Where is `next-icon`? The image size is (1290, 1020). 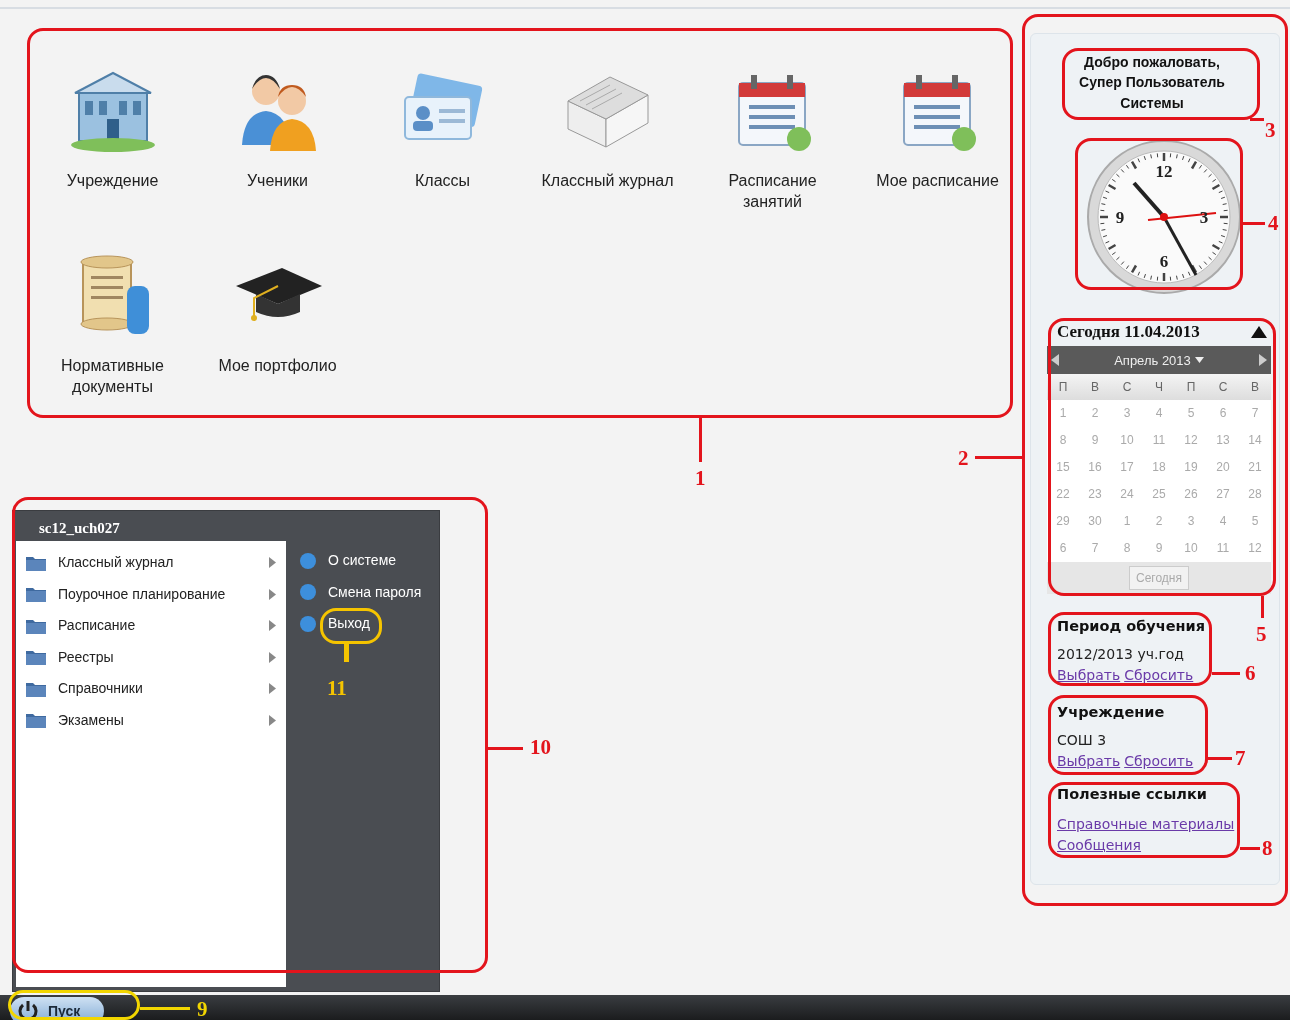
next-icon is located at coordinates (1263, 360).